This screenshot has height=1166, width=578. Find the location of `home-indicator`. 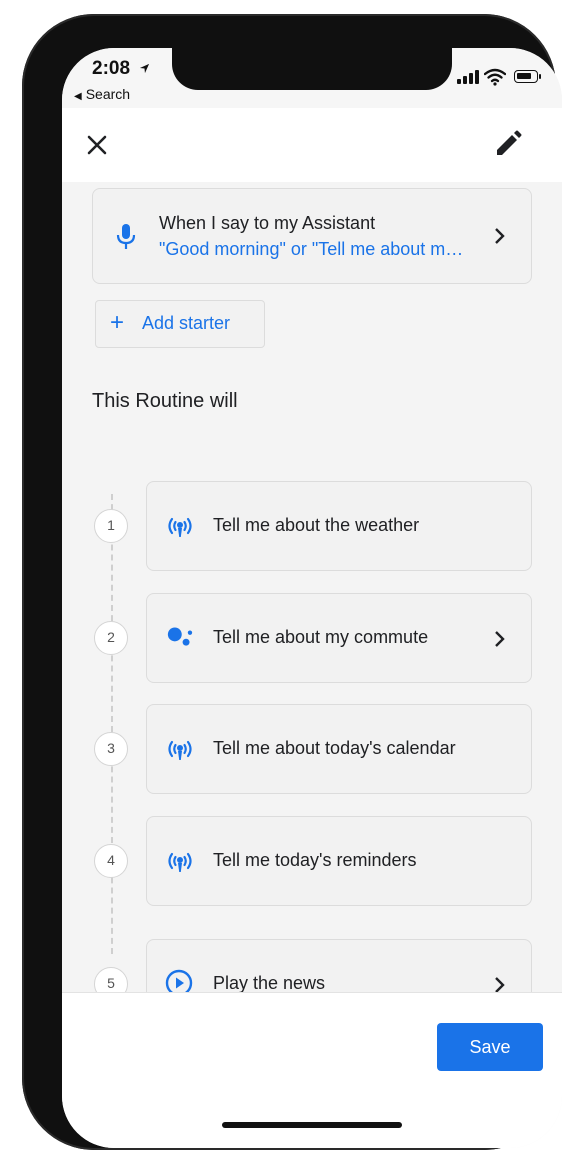

home-indicator is located at coordinates (312, 1125).